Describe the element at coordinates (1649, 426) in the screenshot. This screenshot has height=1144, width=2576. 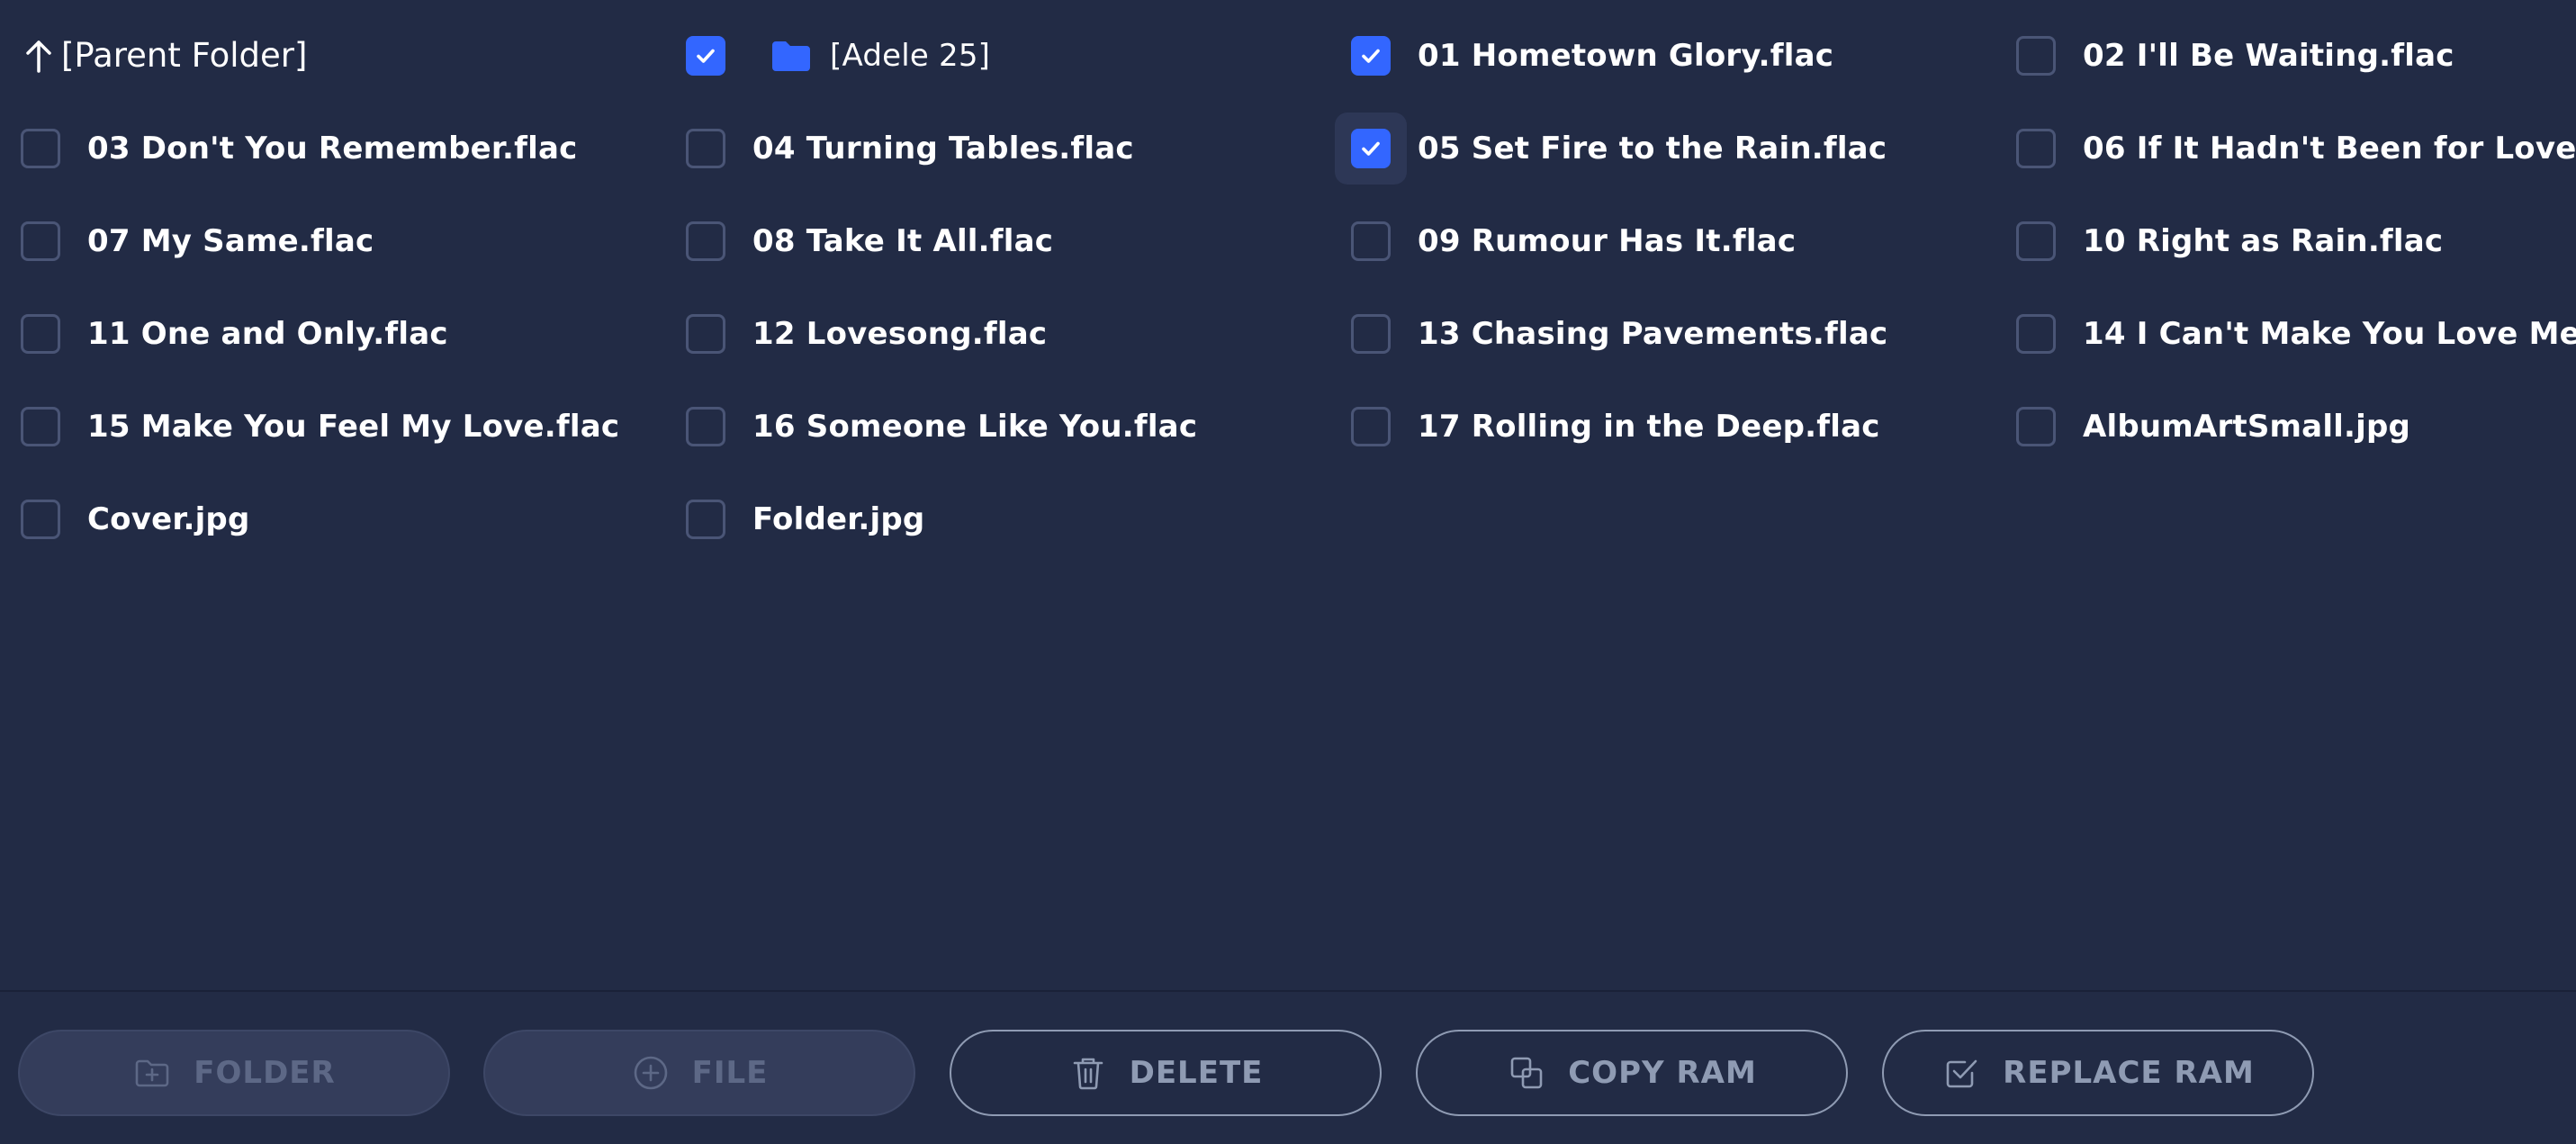
I see `file-name: 17 Rolling in the Deep.flac` at that location.